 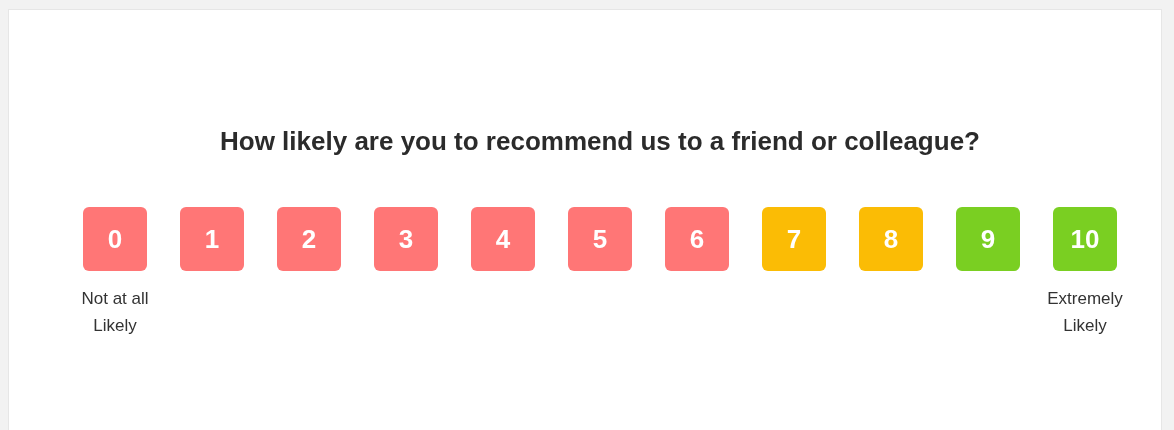 I want to click on score-button: 10, so click(x=1085, y=239).